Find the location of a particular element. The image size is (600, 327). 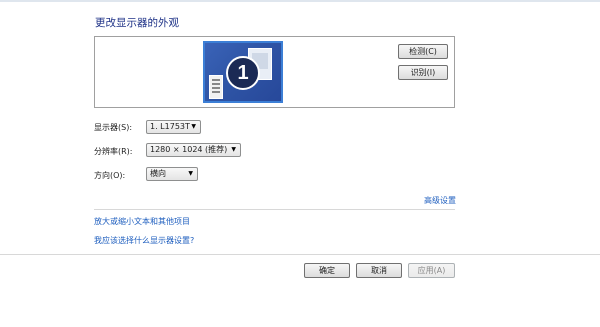

enlarge-text-link: 放大或缩小文本和其他项目 is located at coordinates (142, 221).